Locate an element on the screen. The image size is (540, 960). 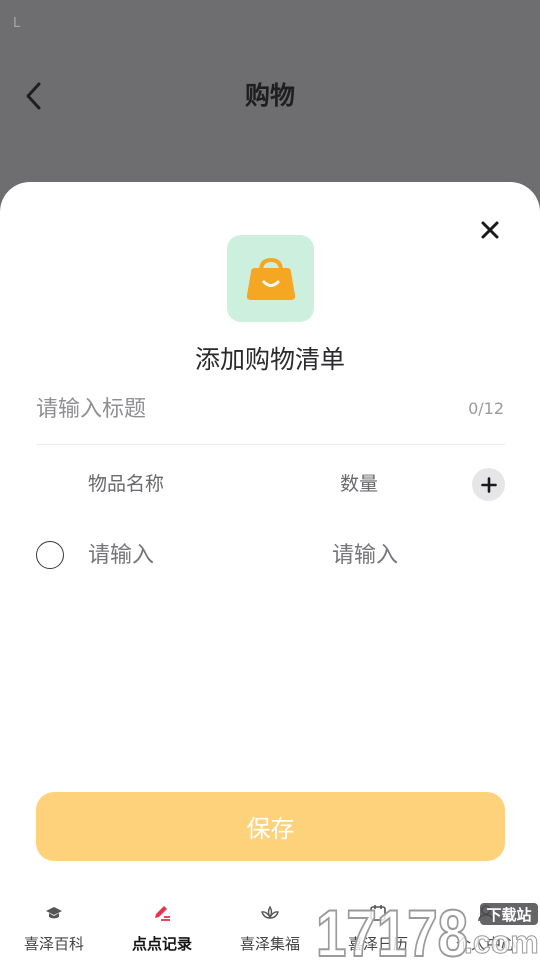
title-char-count: 0/12 is located at coordinates (486, 408).